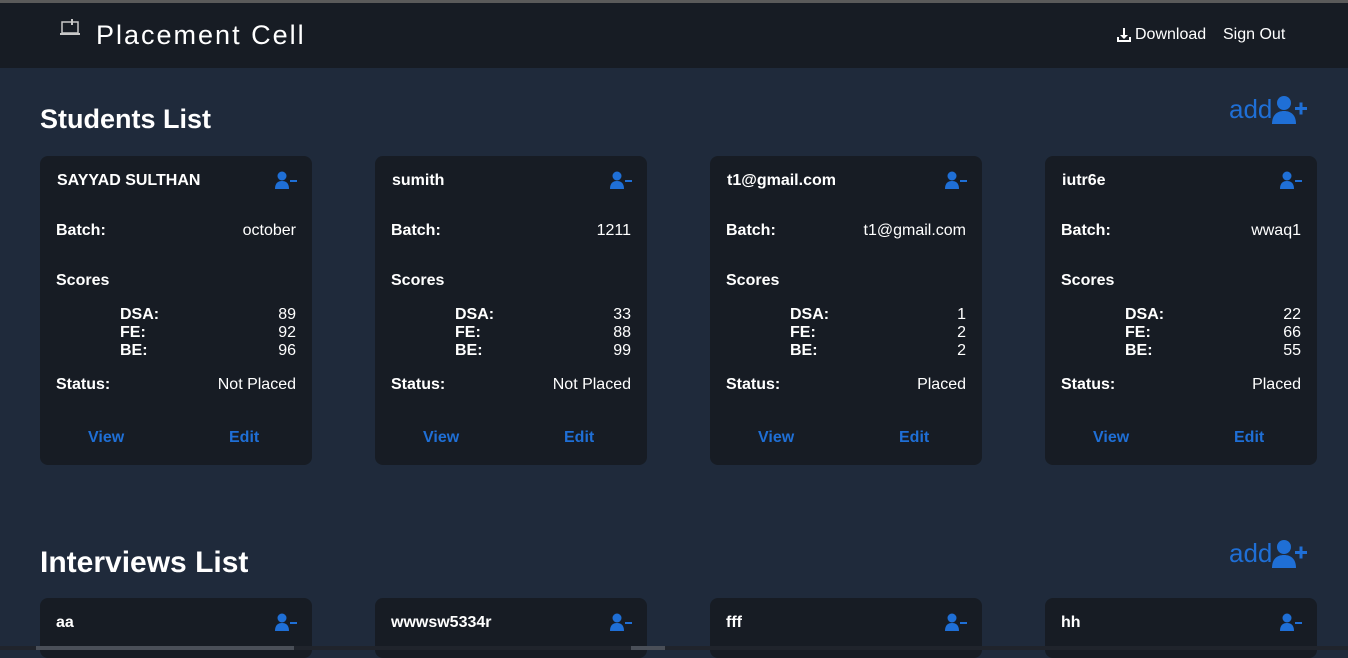  Describe the element at coordinates (1276, 230) in the screenshot. I see `batch-value: wwaq1` at that location.